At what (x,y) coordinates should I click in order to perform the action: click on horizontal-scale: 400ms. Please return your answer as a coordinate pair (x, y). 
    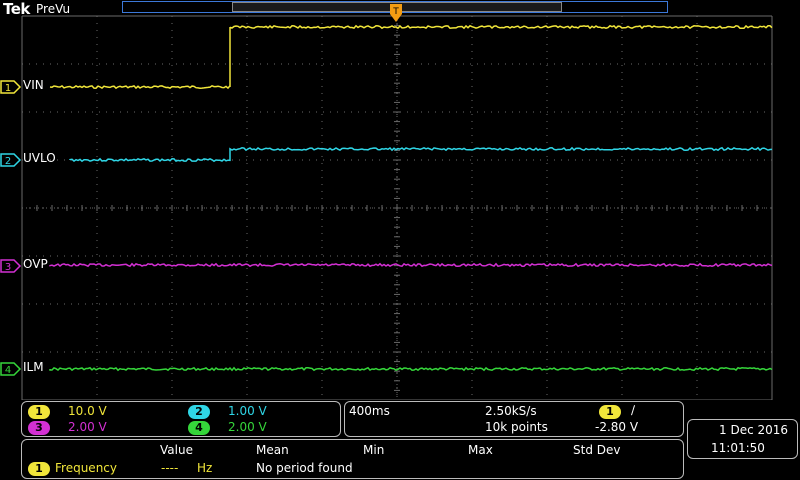
    Looking at the image, I should click on (369, 411).